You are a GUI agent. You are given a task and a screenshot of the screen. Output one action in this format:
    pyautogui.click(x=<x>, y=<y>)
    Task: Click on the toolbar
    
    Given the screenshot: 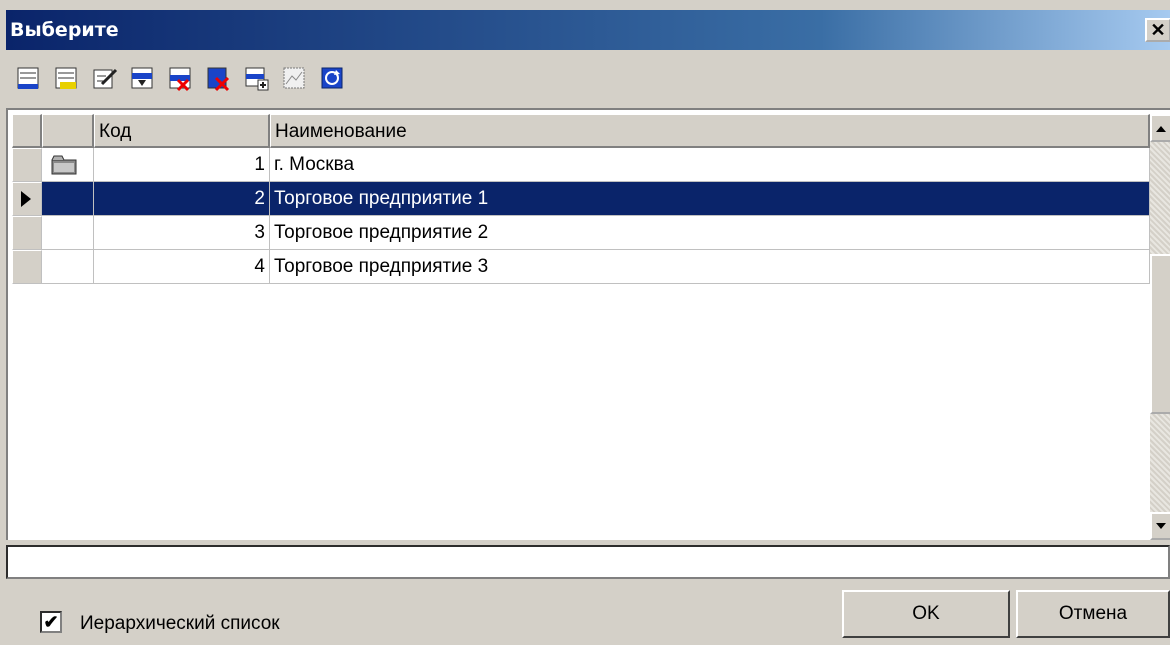 What is the action you would take?
    pyautogui.click(x=244, y=80)
    